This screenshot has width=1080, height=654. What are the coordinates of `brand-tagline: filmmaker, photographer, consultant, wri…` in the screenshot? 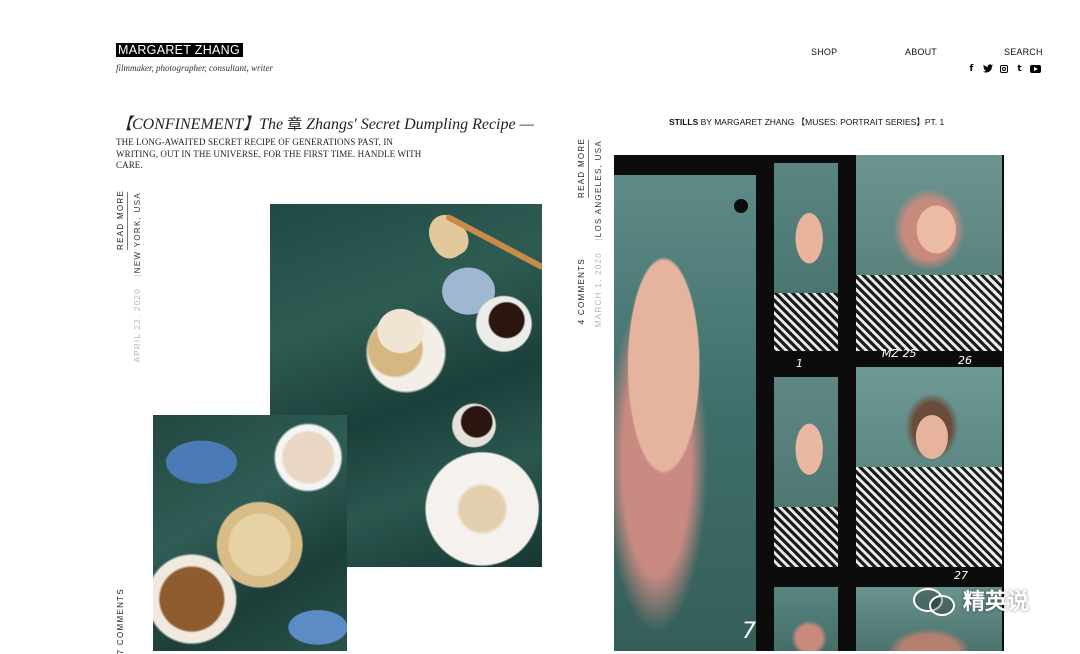 It's located at (194, 68).